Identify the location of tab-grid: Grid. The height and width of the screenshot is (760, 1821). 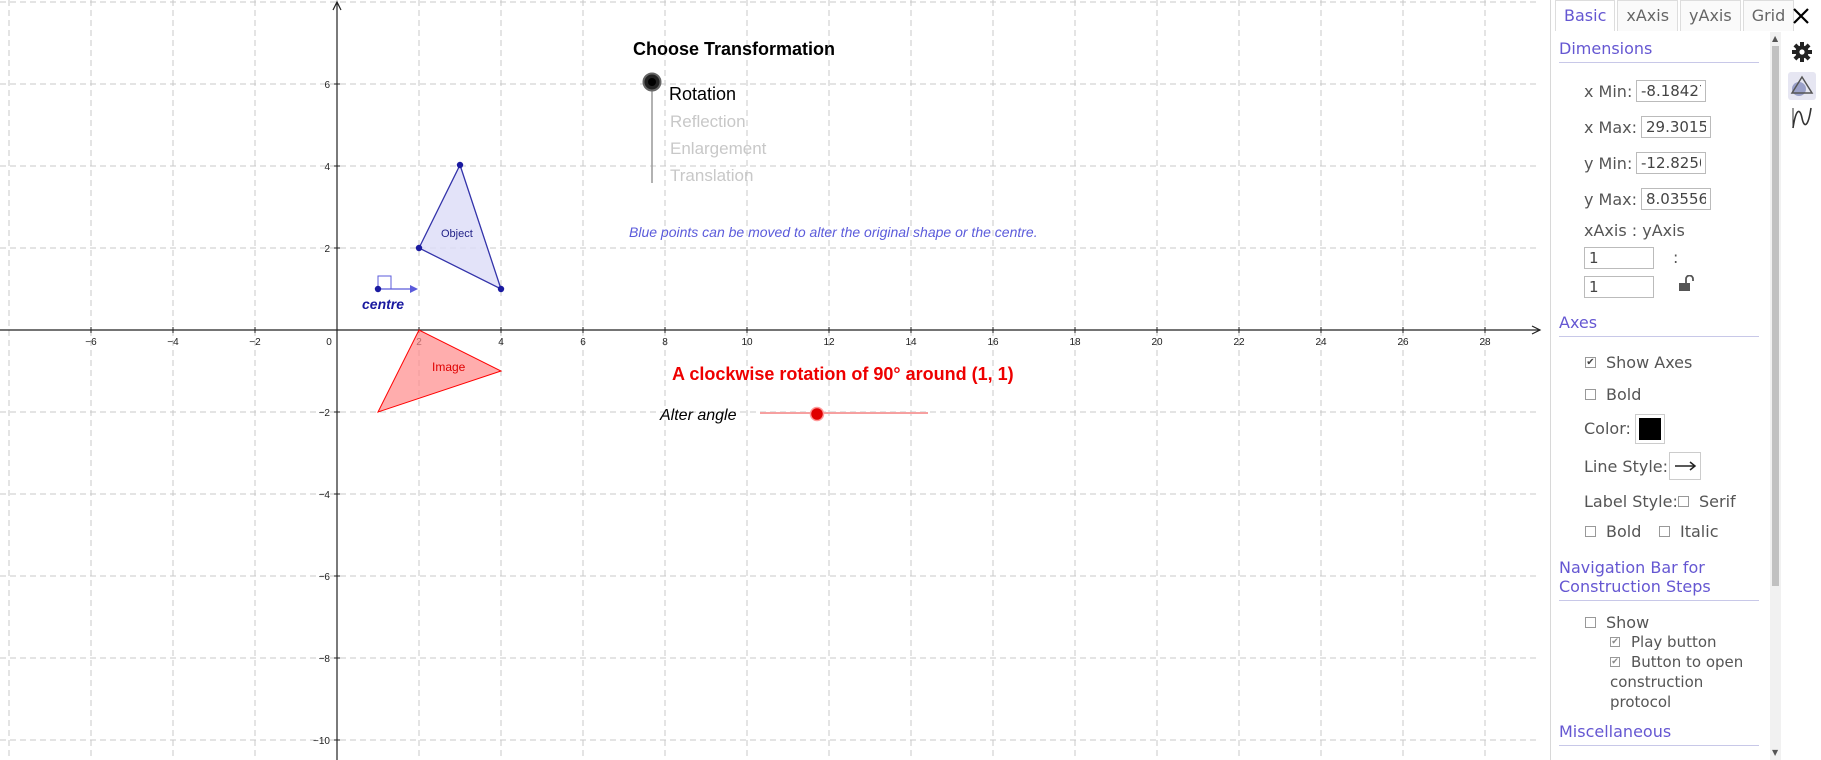
(1768, 15).